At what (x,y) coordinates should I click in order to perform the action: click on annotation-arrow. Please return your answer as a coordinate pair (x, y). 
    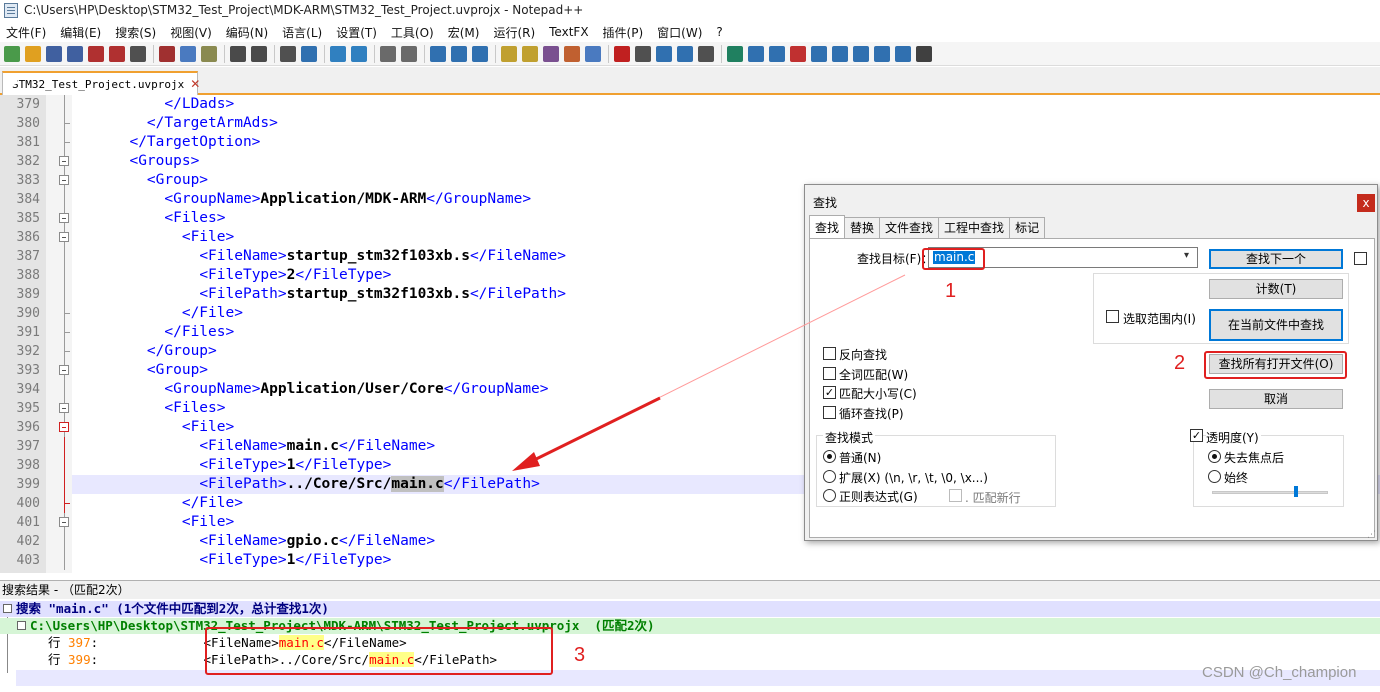
    Looking at the image, I should click on (709, 372).